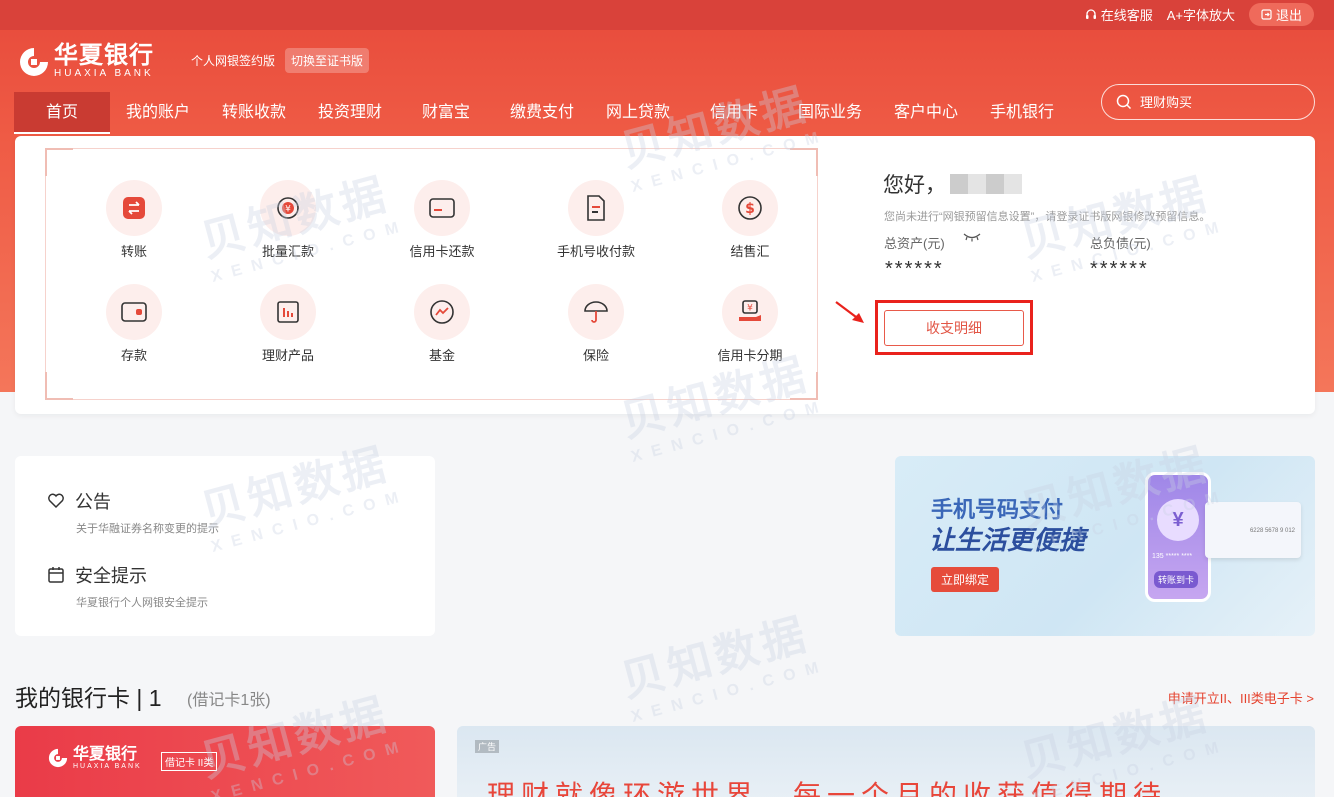 This screenshot has width=1334, height=797. What do you see at coordinates (107, 766) in the screenshot?
I see `card-bank-name-en: HUAXIA BANK` at bounding box center [107, 766].